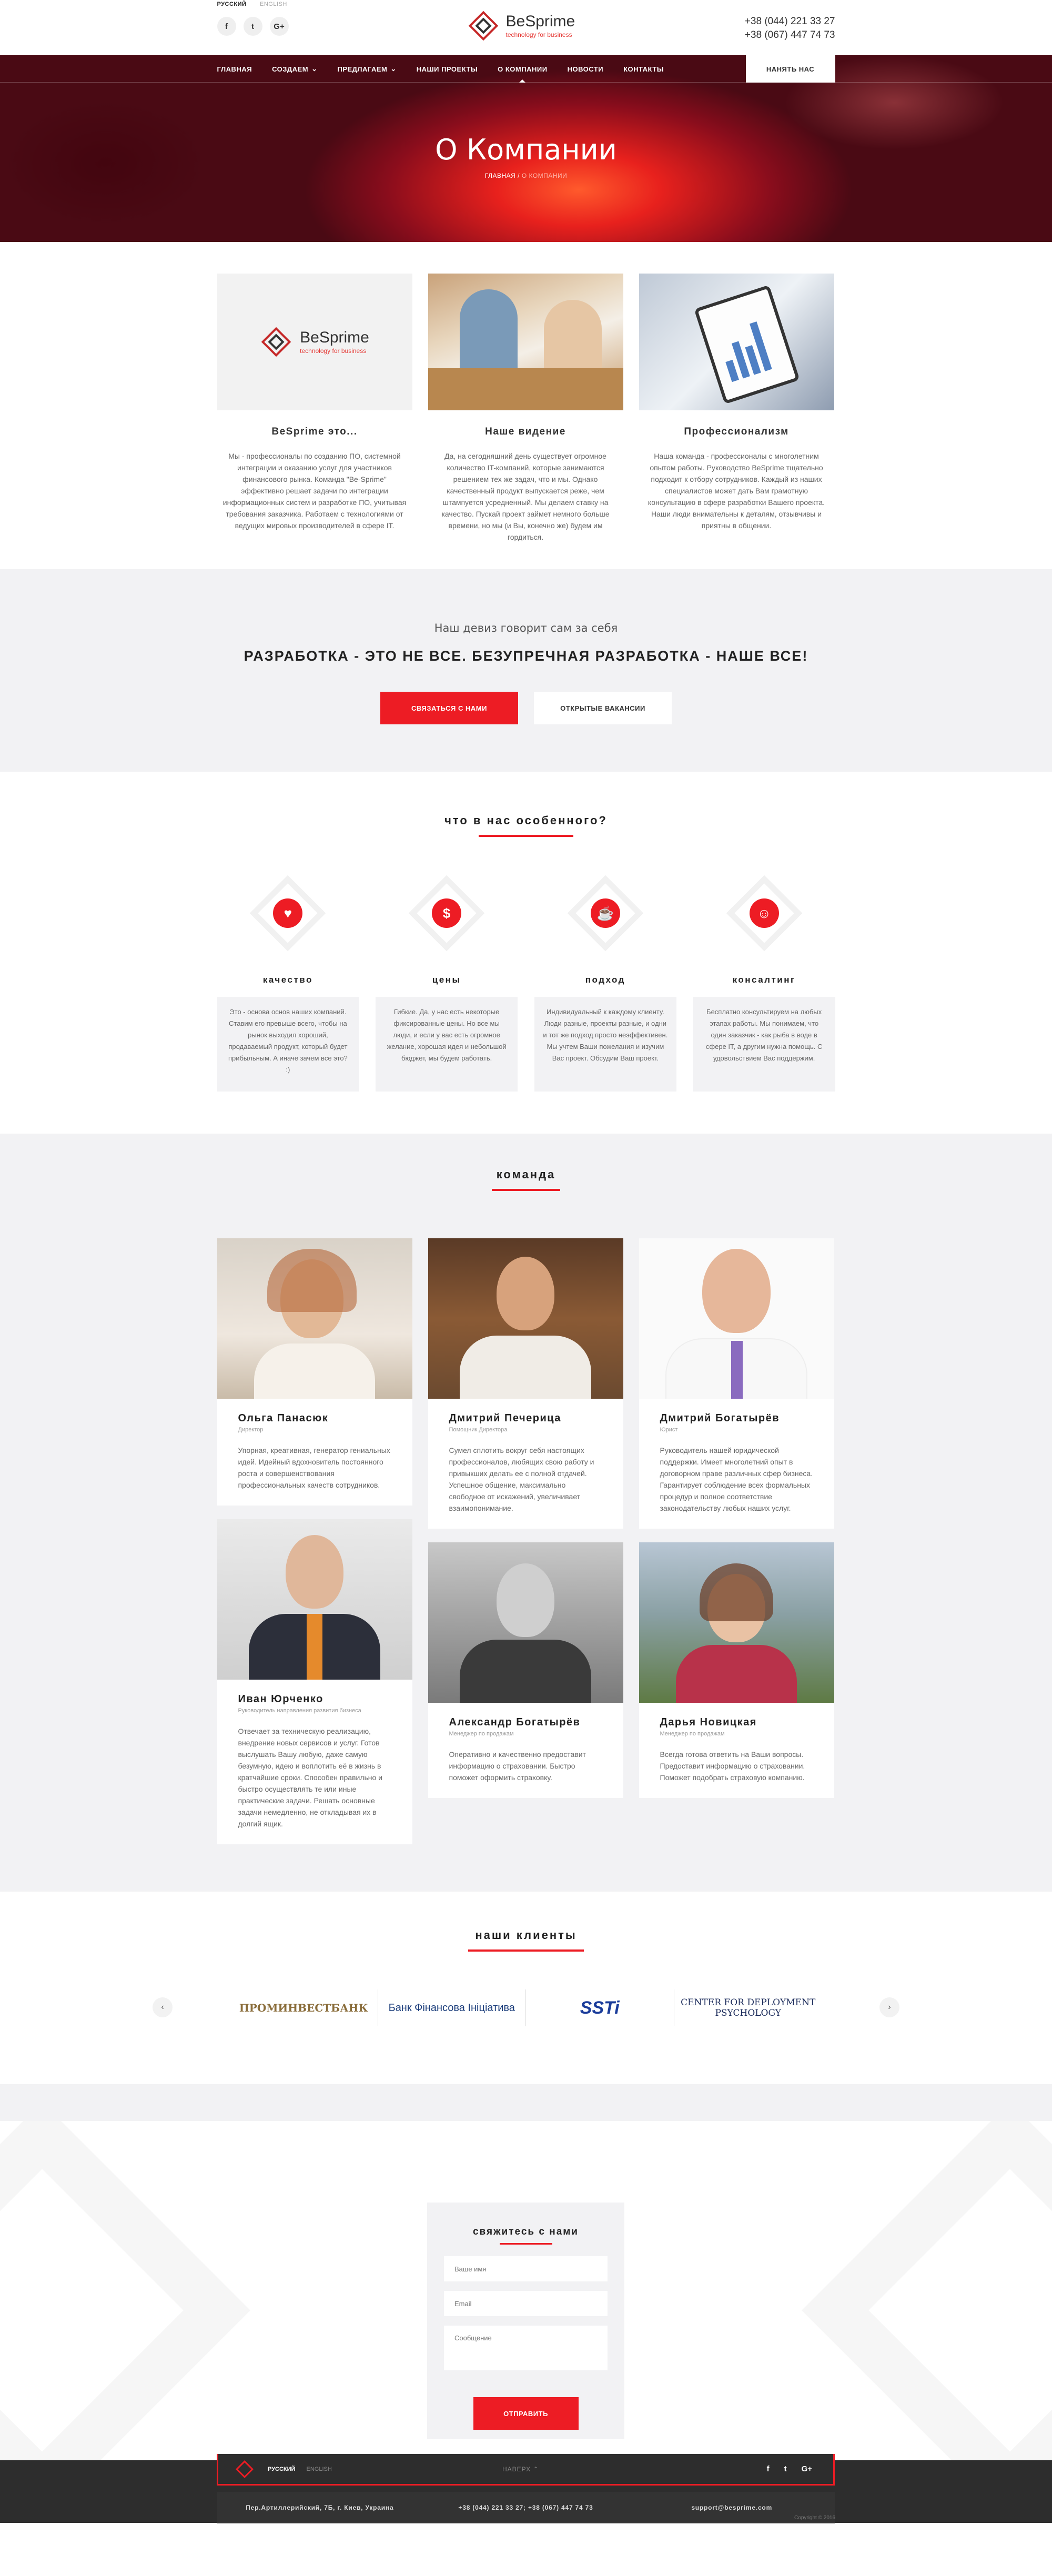  Describe the element at coordinates (586, 69) in the screenshot. I see `nav-news: НОВОСТИ` at that location.